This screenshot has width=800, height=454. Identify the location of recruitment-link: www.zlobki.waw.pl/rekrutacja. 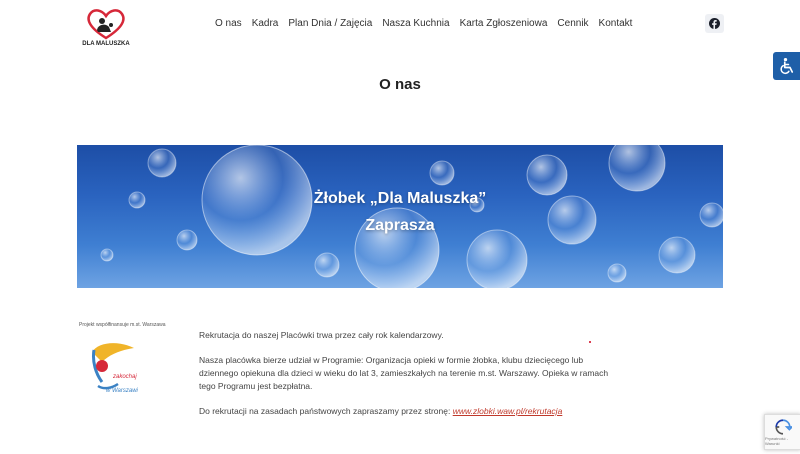
(508, 411).